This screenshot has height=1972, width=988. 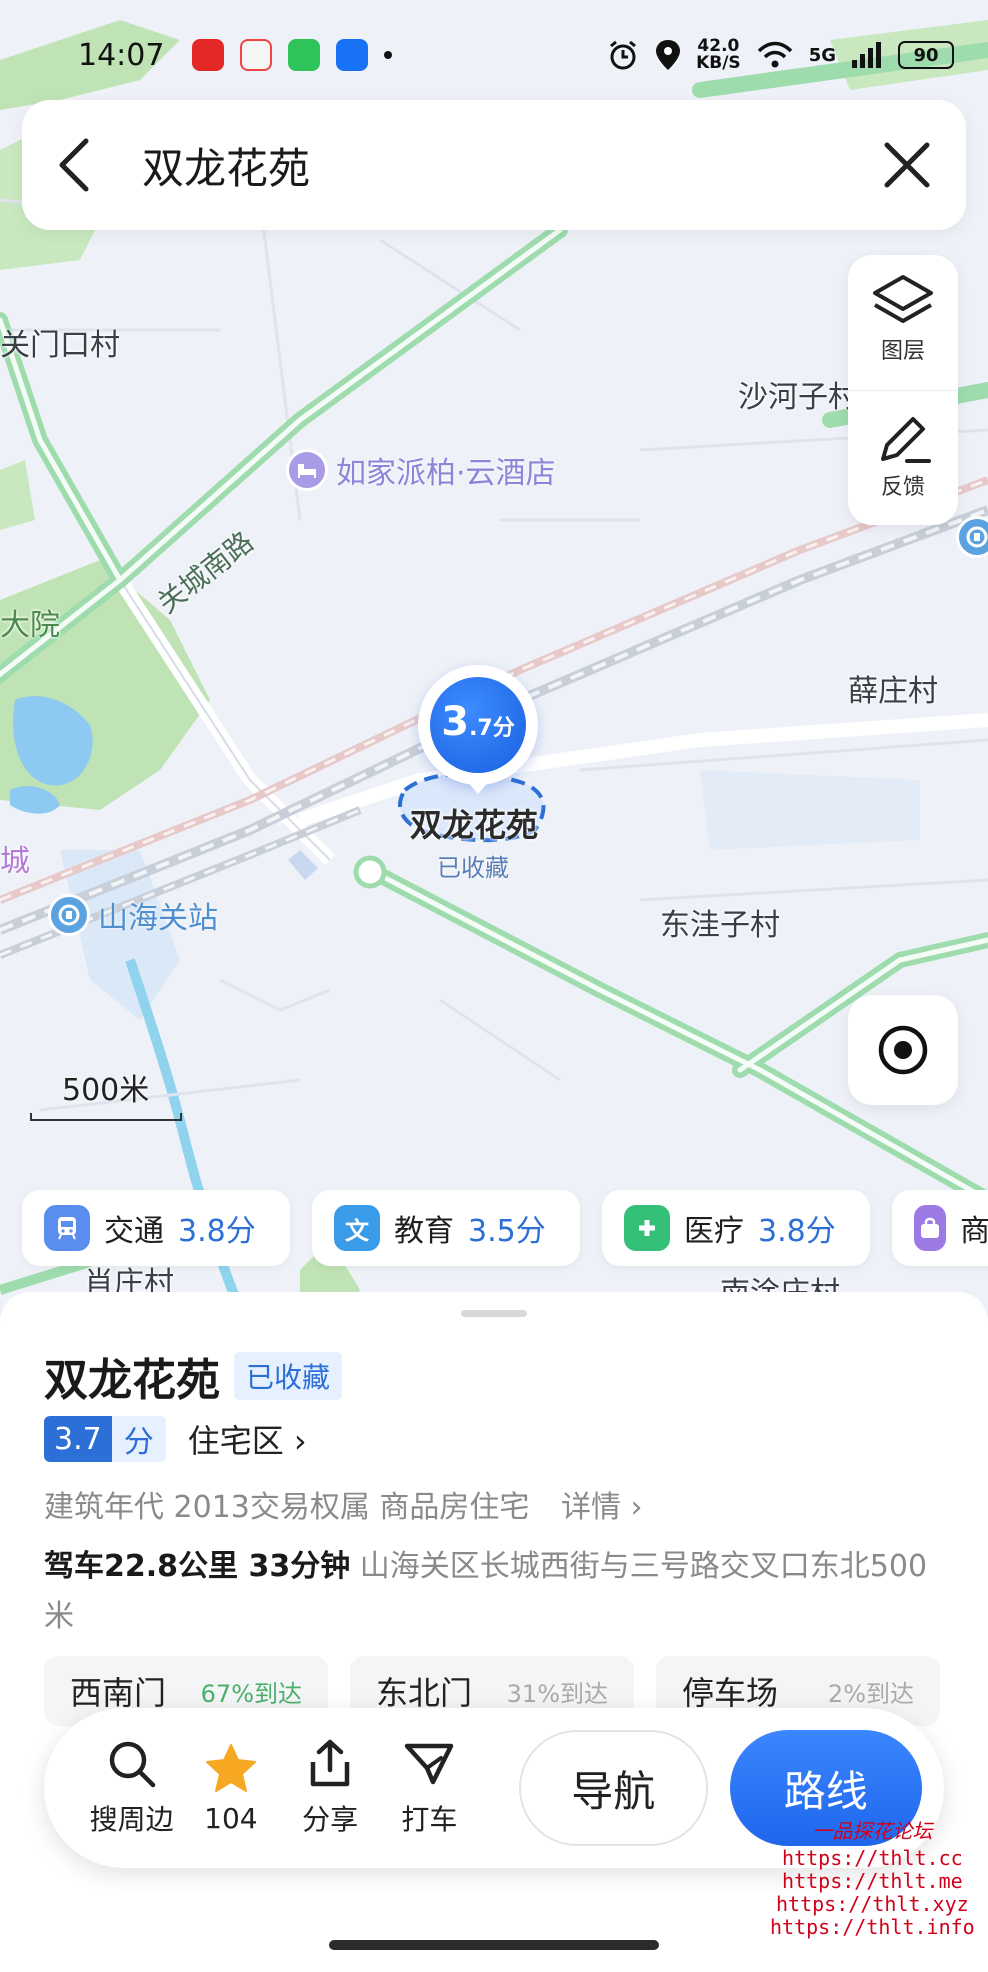 What do you see at coordinates (557, 1693) in the screenshot?
I see `entrance-percent: 31%到达` at bounding box center [557, 1693].